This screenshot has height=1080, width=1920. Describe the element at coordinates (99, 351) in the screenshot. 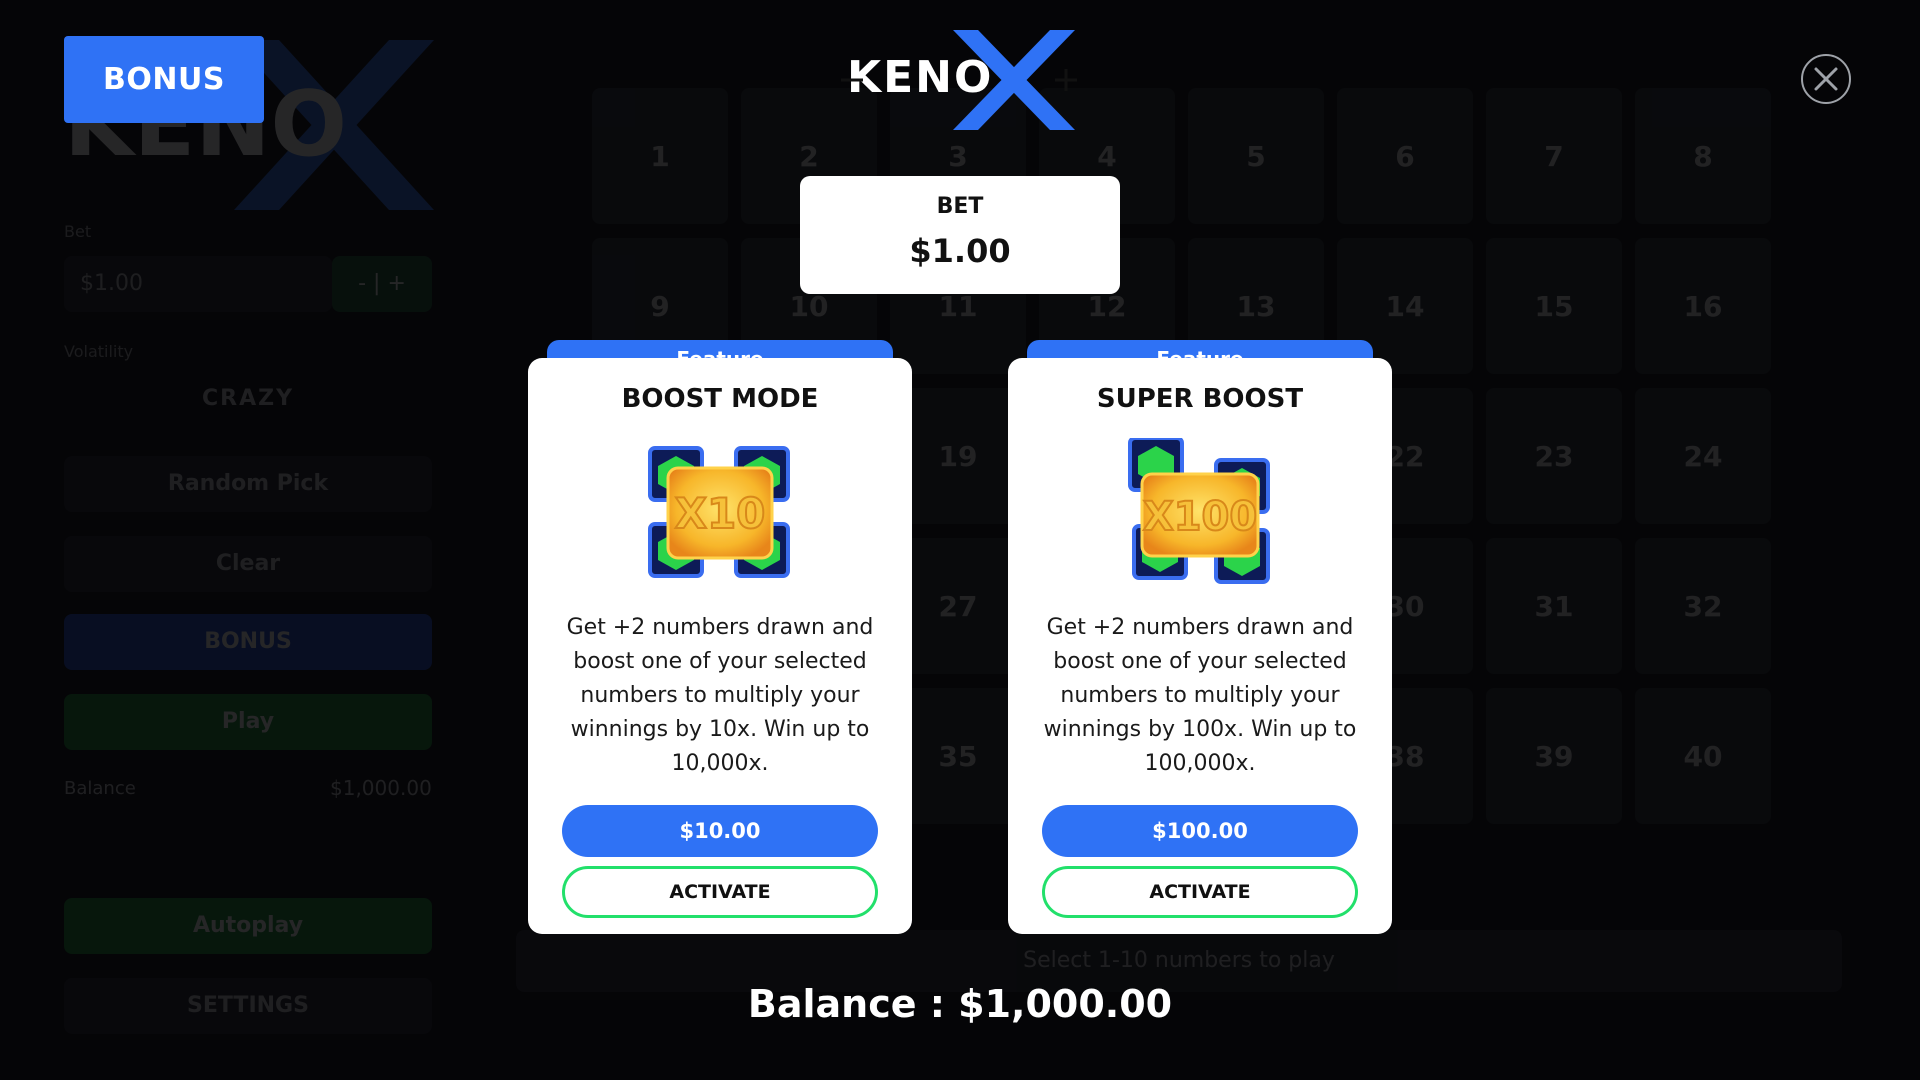

I see `background-volatility-label: Volatility` at that location.